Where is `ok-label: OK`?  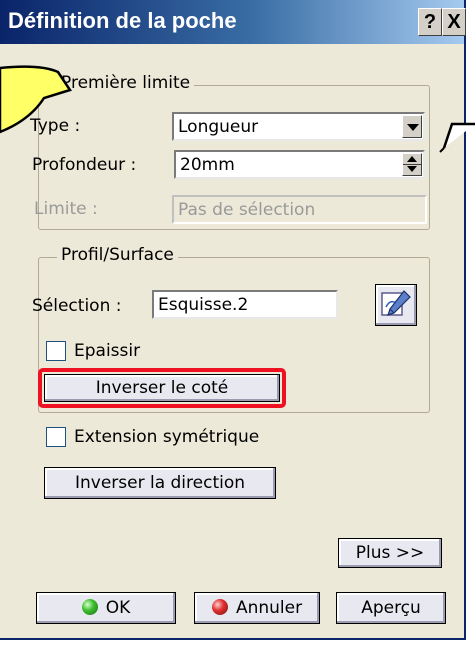 ok-label: OK is located at coordinates (118, 608).